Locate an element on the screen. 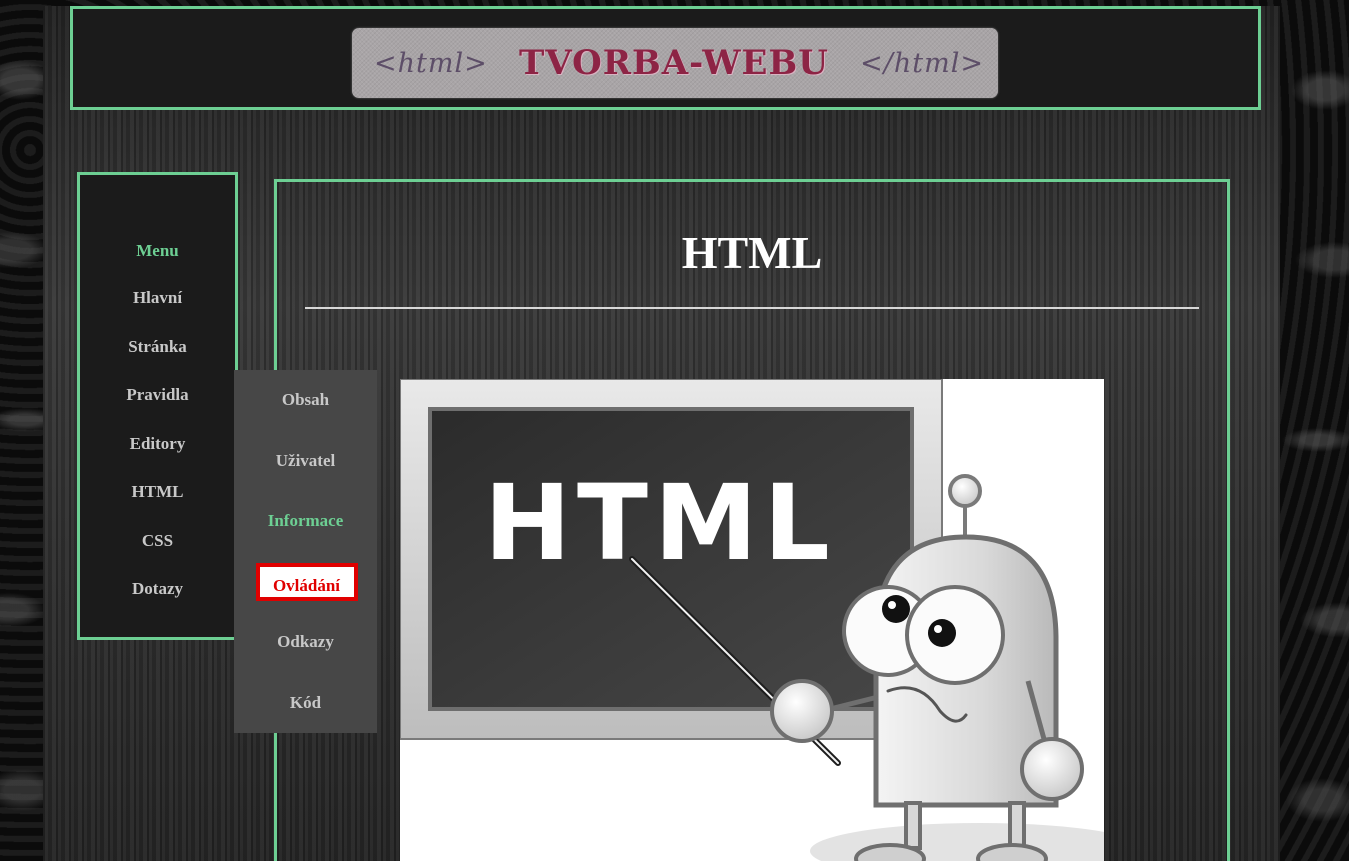 The height and width of the screenshot is (861, 1349). submenu-item-ovladani: Ovládání is located at coordinates (306, 581).